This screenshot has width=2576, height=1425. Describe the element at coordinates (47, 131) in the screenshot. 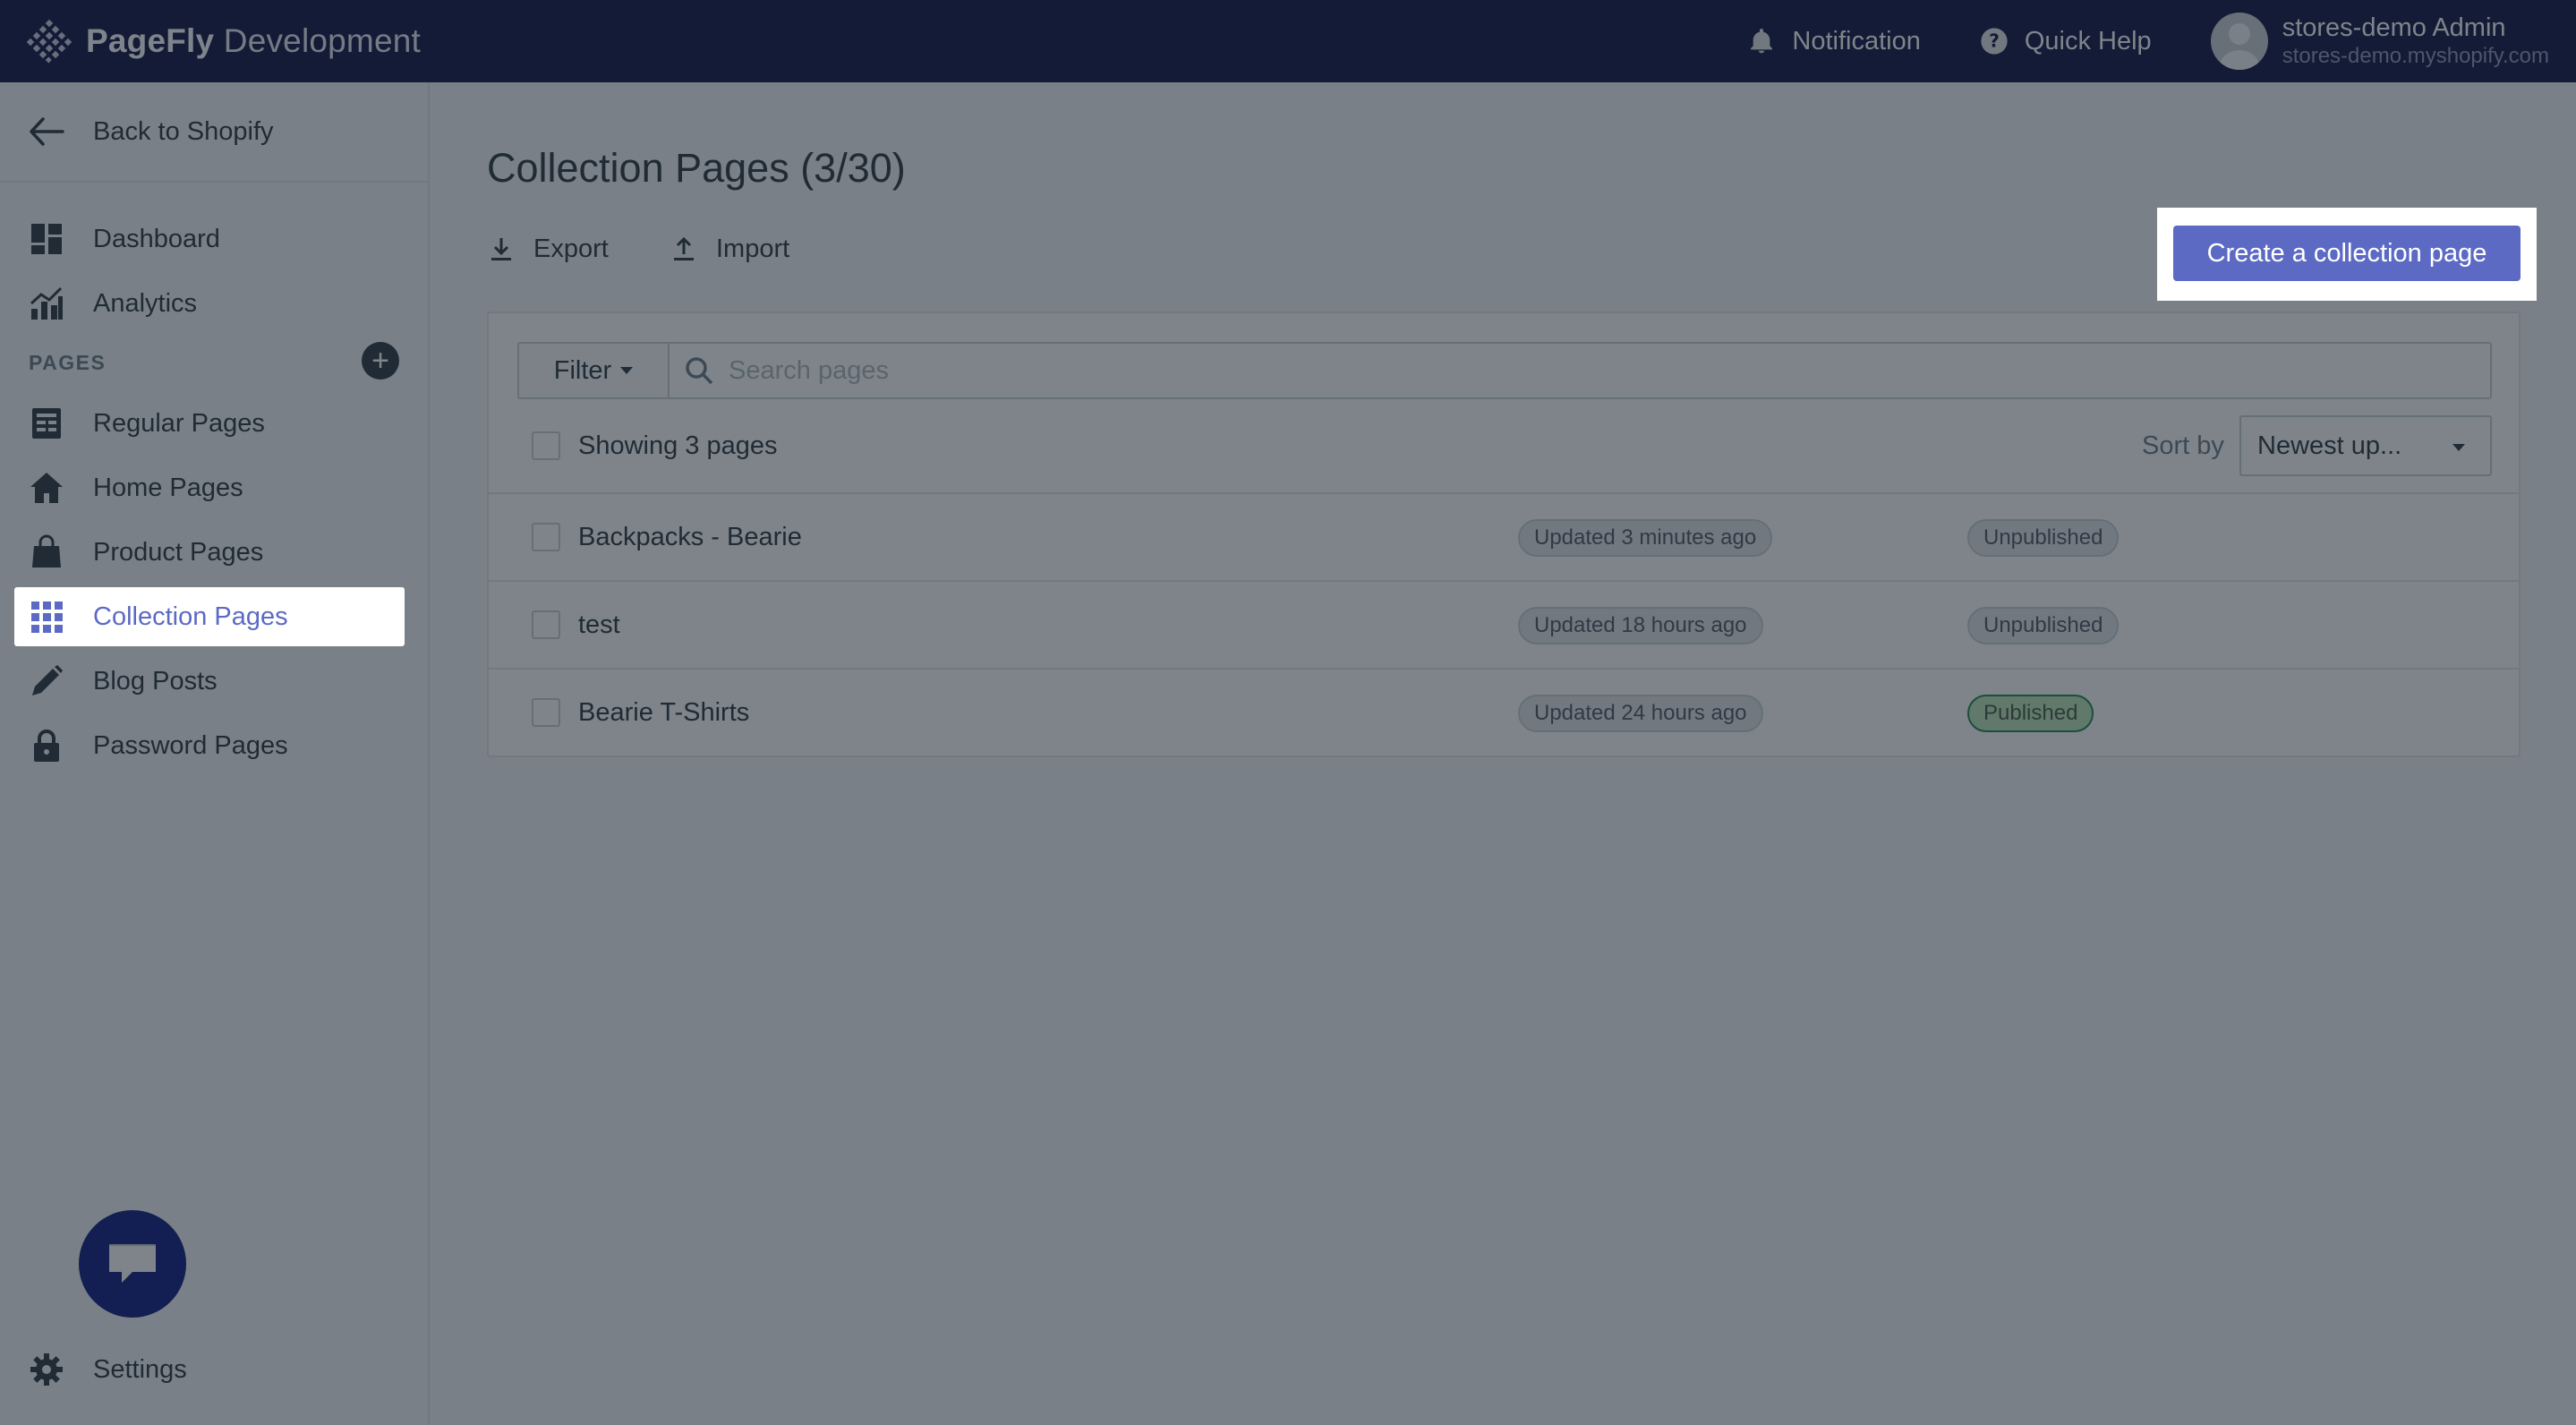

I see `arrow-left-icon` at that location.